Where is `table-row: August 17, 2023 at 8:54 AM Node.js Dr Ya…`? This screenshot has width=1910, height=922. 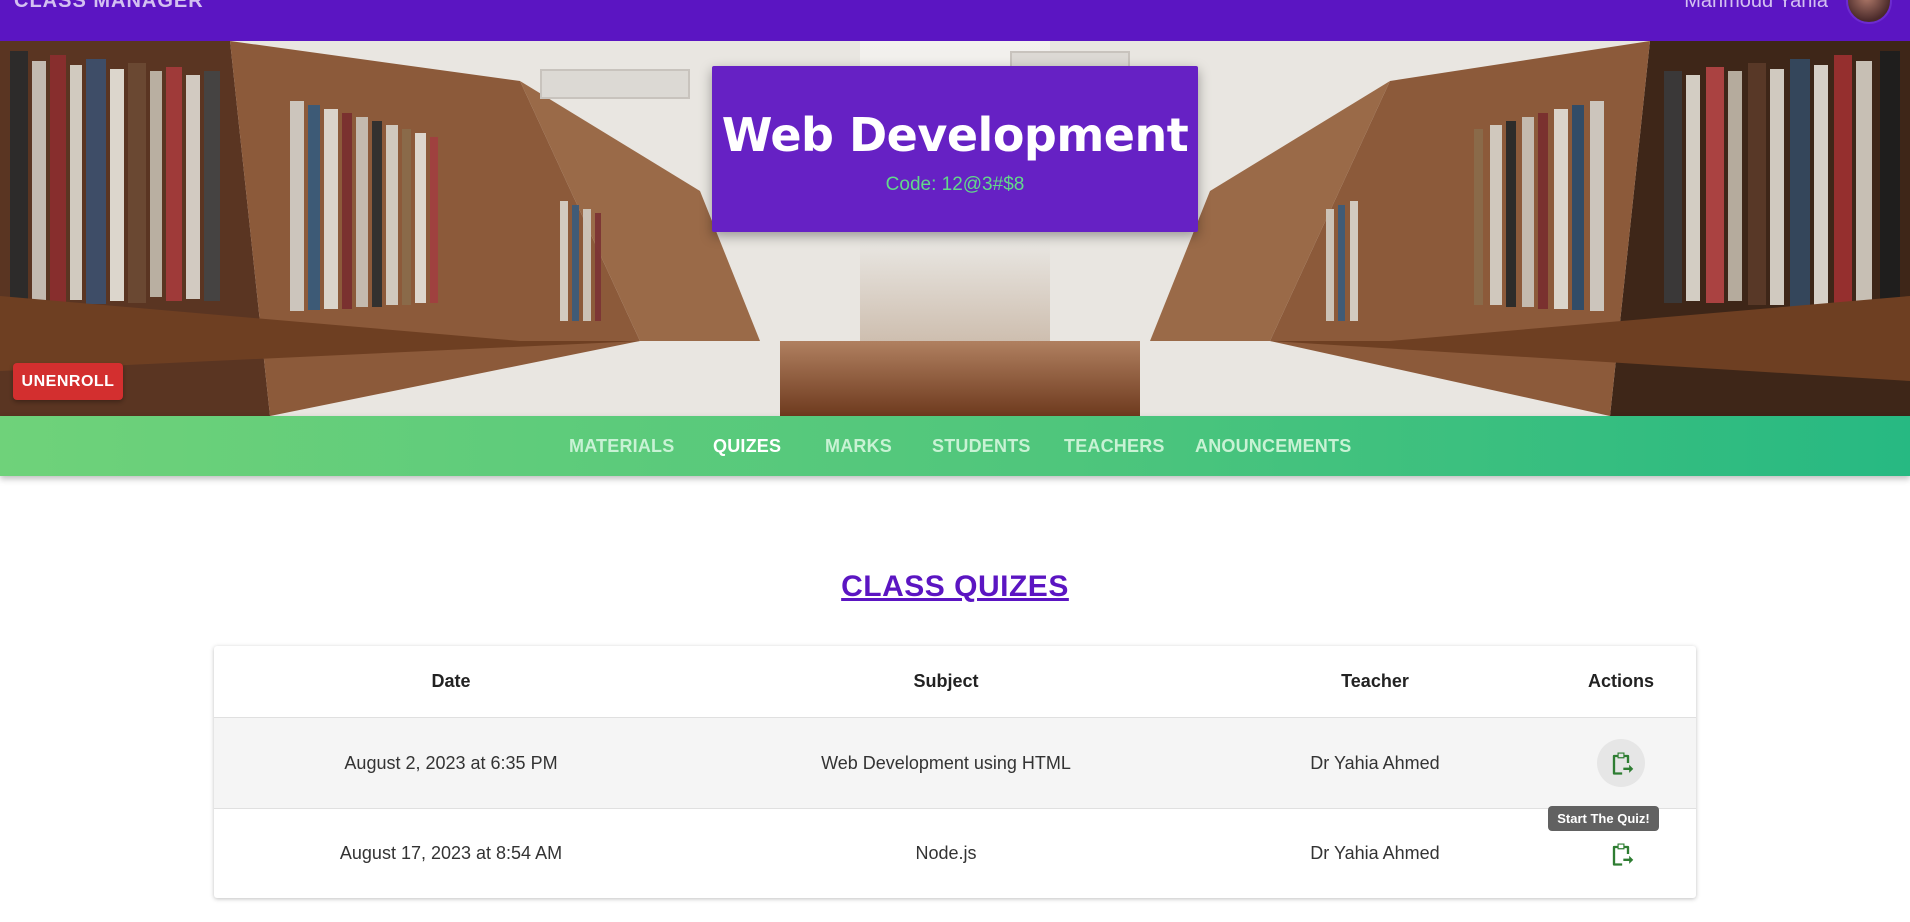
table-row: August 17, 2023 at 8:54 AM Node.js Dr Ya… is located at coordinates (955, 853).